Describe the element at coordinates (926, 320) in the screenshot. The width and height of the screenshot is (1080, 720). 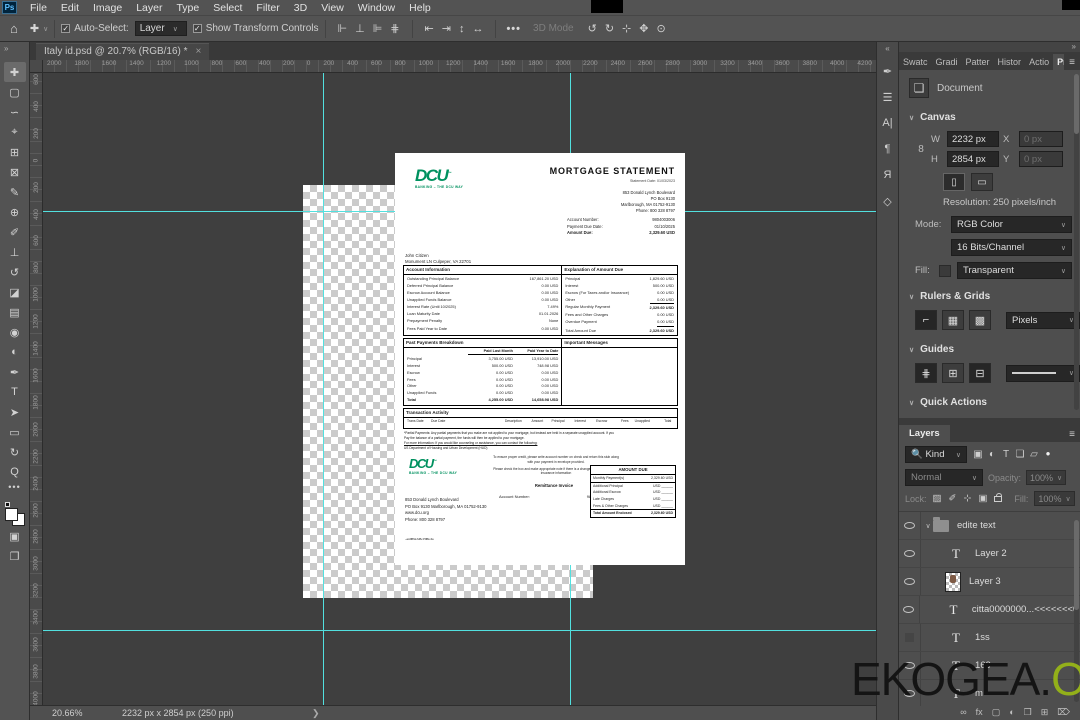
I see `toggle-rulers-icon: ⌐` at that location.